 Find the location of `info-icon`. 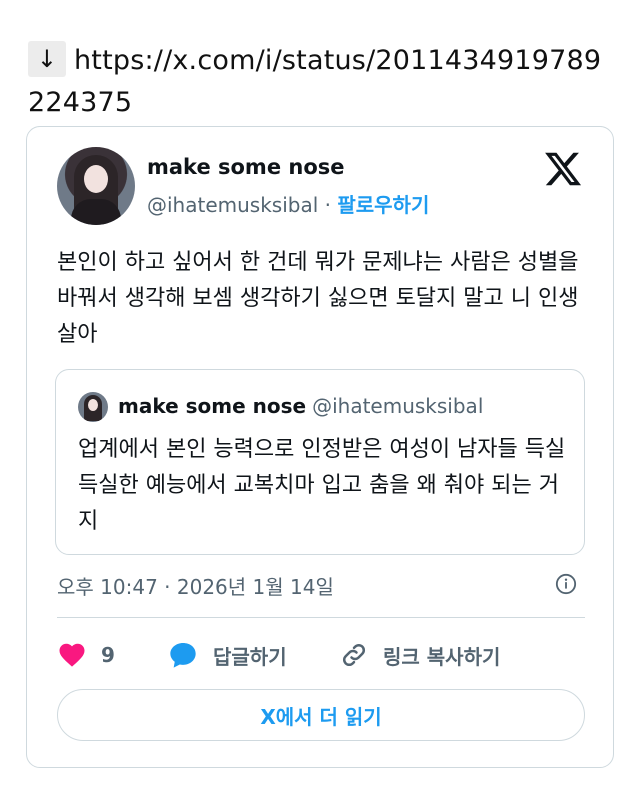

info-icon is located at coordinates (566, 584).